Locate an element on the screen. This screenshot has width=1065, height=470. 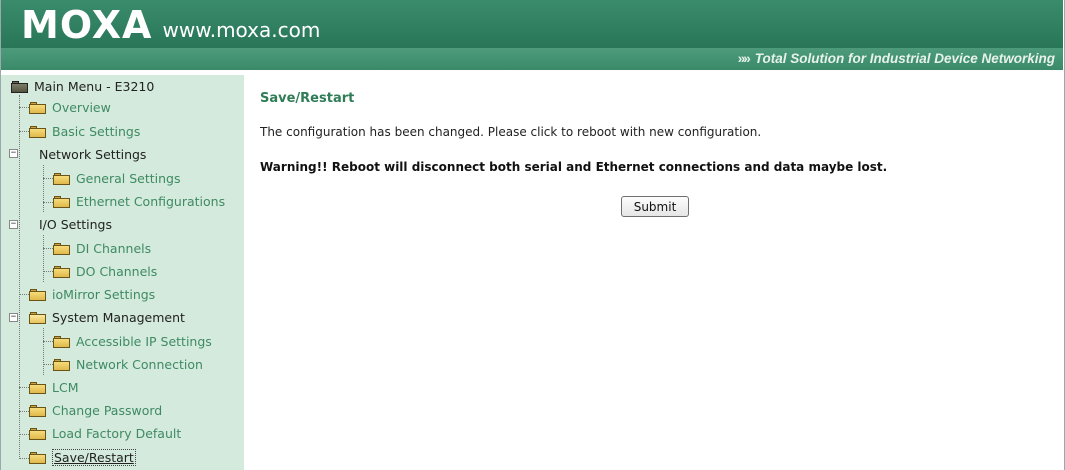
sidebar-item-load-factory-default: Load Factory Default is located at coordinates (105, 433).